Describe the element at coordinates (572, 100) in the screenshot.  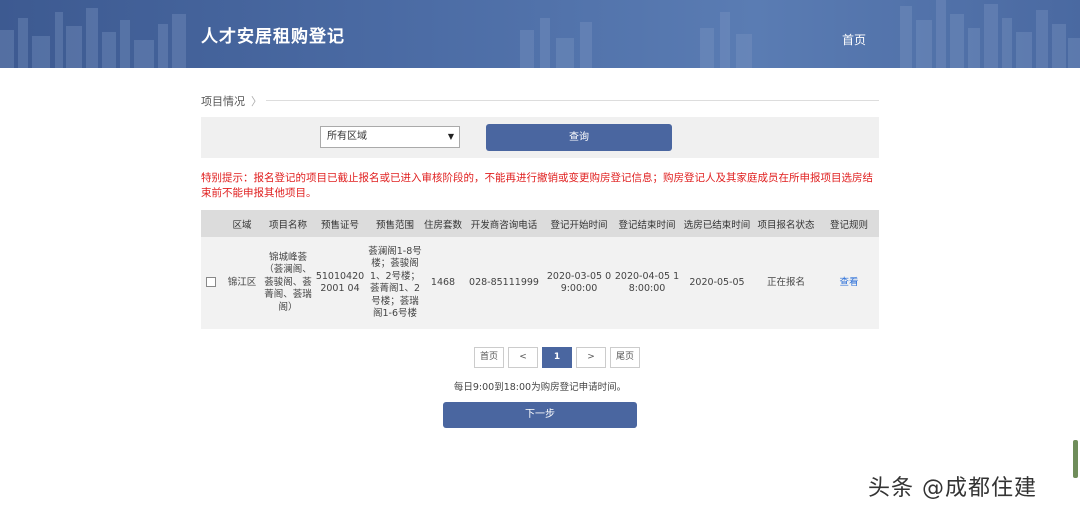
I see `breadcrumb-divider` at that location.